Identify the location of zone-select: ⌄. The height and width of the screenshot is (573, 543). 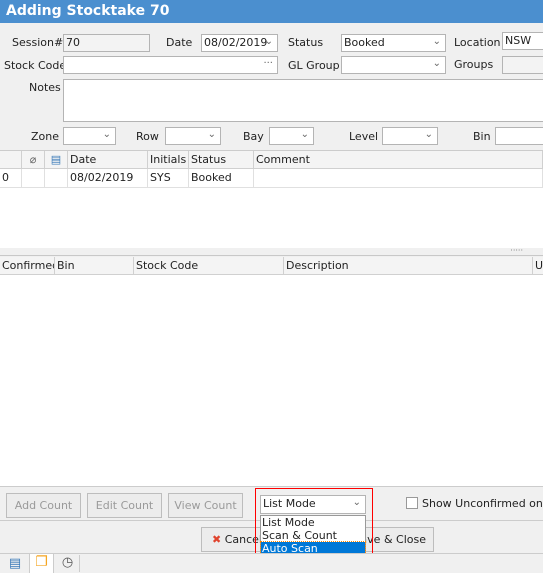
(89, 136).